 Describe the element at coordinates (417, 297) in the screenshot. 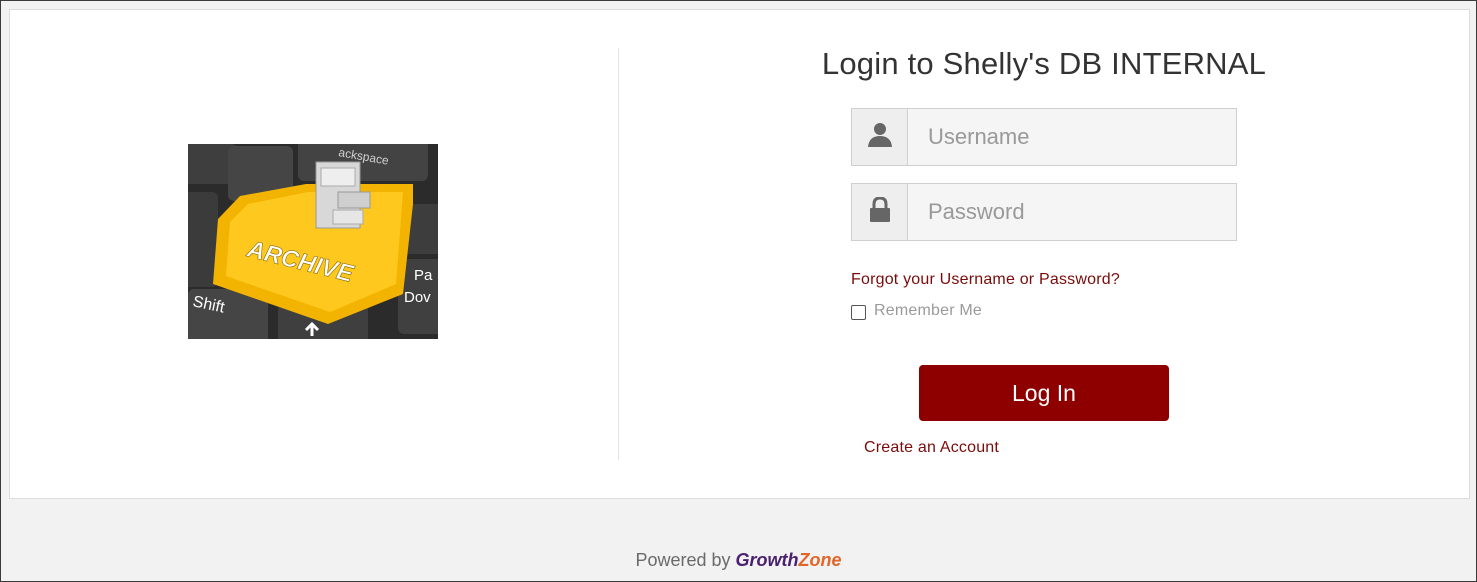

I see `down-key-label: Dov` at that location.